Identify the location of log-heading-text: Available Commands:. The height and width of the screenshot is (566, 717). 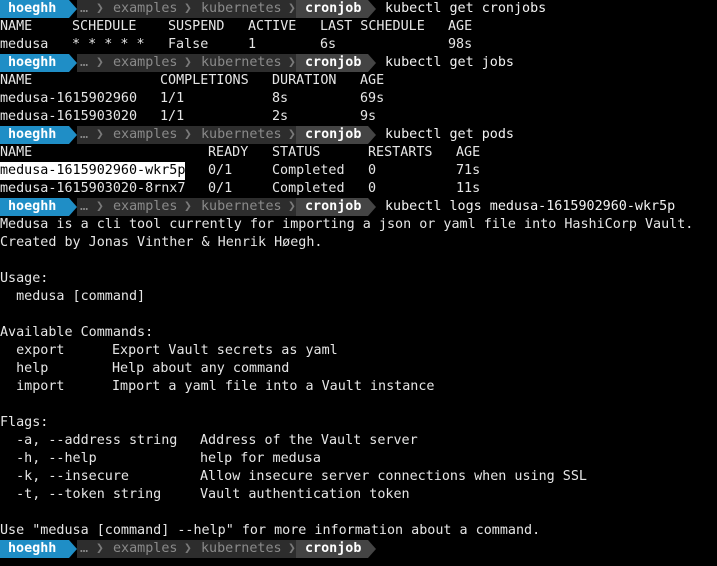
(77, 332).